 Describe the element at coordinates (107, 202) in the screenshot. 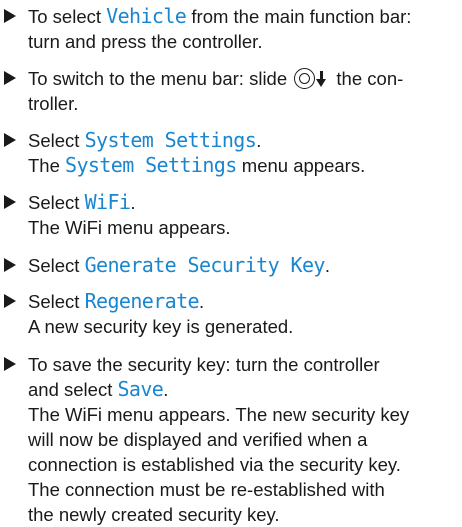

I see `ui-label-wifi: WiFi` at that location.